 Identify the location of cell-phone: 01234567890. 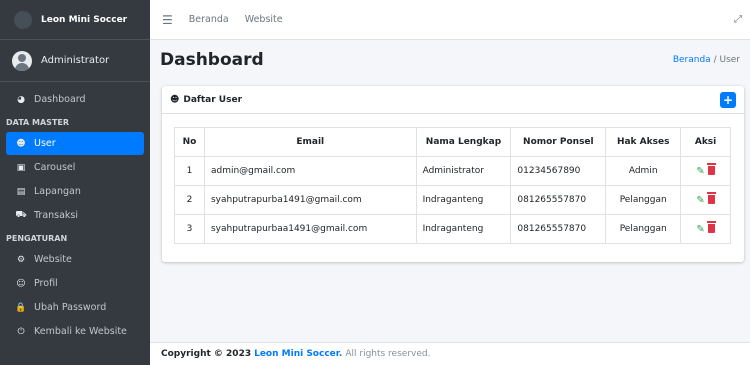
(558, 171).